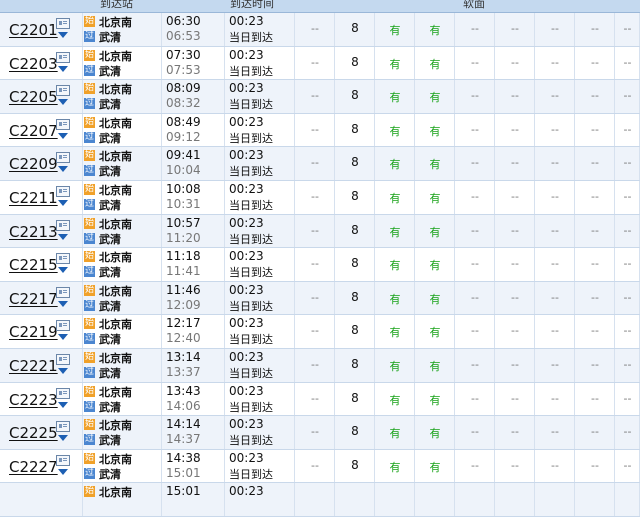  What do you see at coordinates (33, 332) in the screenshot?
I see `train-number-link: C2219` at bounding box center [33, 332].